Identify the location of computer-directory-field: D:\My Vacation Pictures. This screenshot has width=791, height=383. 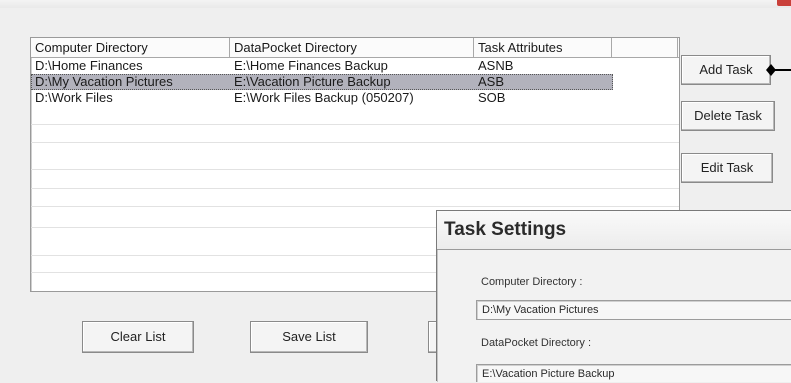
(633, 310).